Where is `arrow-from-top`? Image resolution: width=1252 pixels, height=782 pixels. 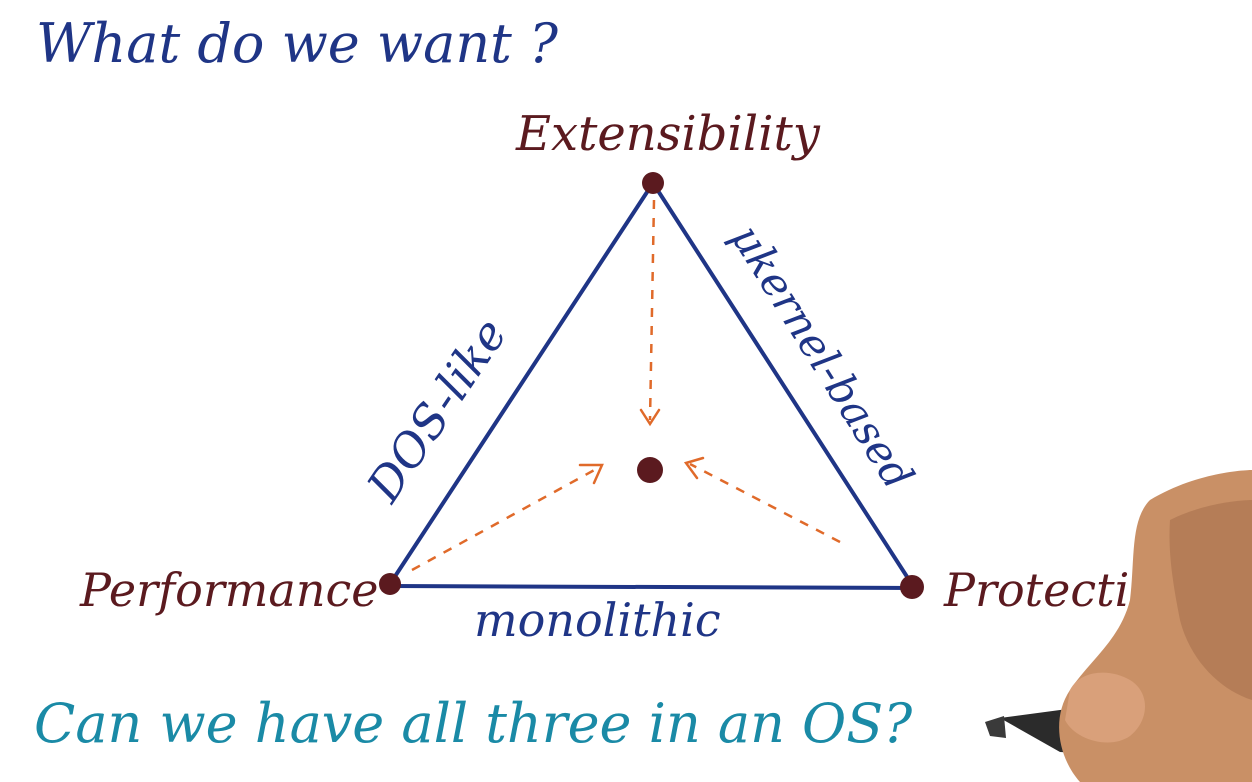 arrow-from-top is located at coordinates (652, 310).